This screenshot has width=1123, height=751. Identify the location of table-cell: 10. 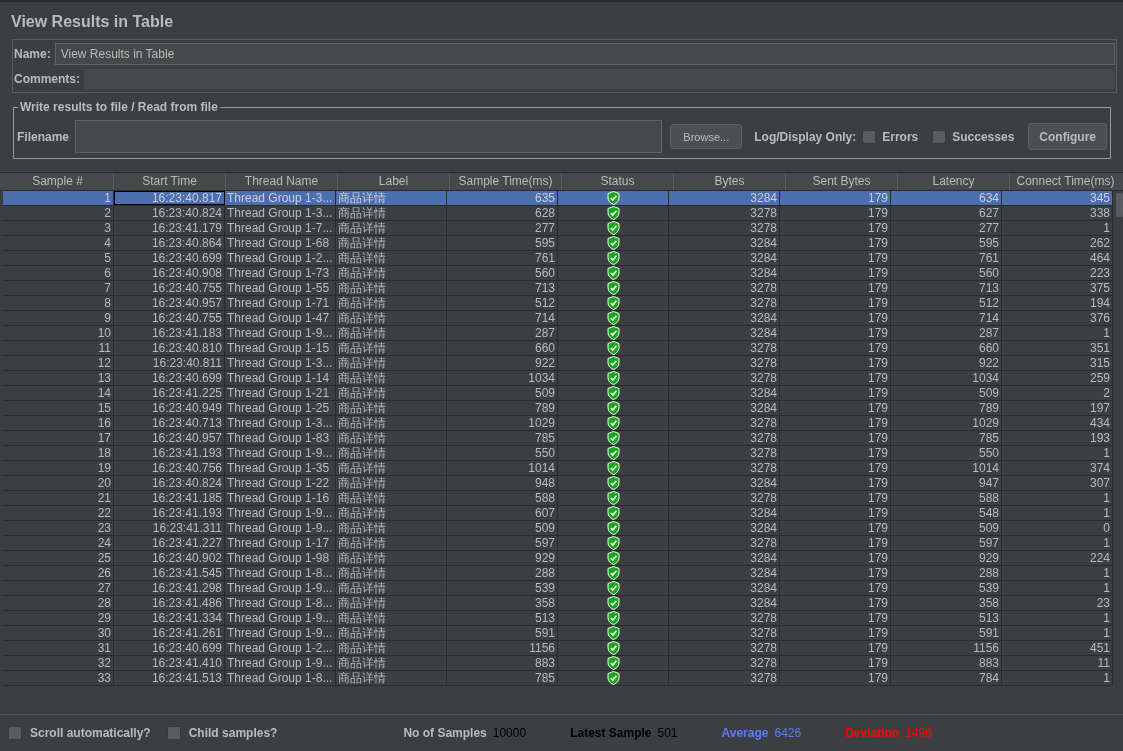
(58, 333).